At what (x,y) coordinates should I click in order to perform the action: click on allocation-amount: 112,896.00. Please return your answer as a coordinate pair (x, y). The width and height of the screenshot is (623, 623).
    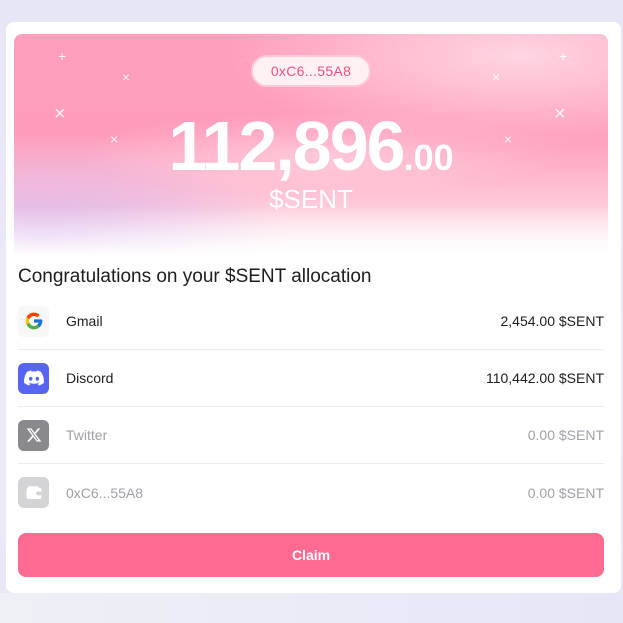
    Looking at the image, I should click on (311, 146).